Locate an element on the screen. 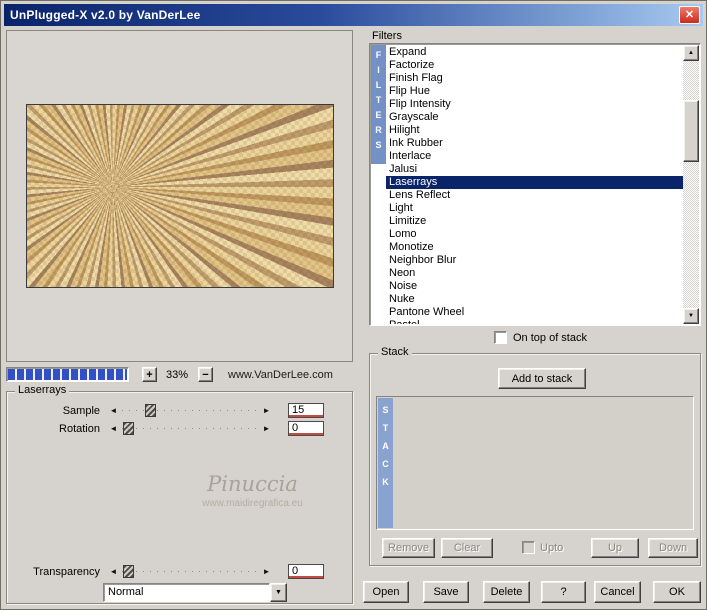 This screenshot has height=610, width=707. transparency-row: Transparency ◄ ► 0 is located at coordinates (180, 571).